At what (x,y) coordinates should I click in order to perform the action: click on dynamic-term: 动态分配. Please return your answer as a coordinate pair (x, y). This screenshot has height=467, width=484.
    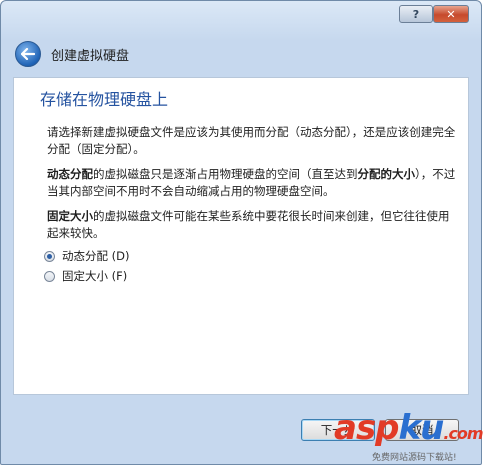
    Looking at the image, I should click on (70, 174).